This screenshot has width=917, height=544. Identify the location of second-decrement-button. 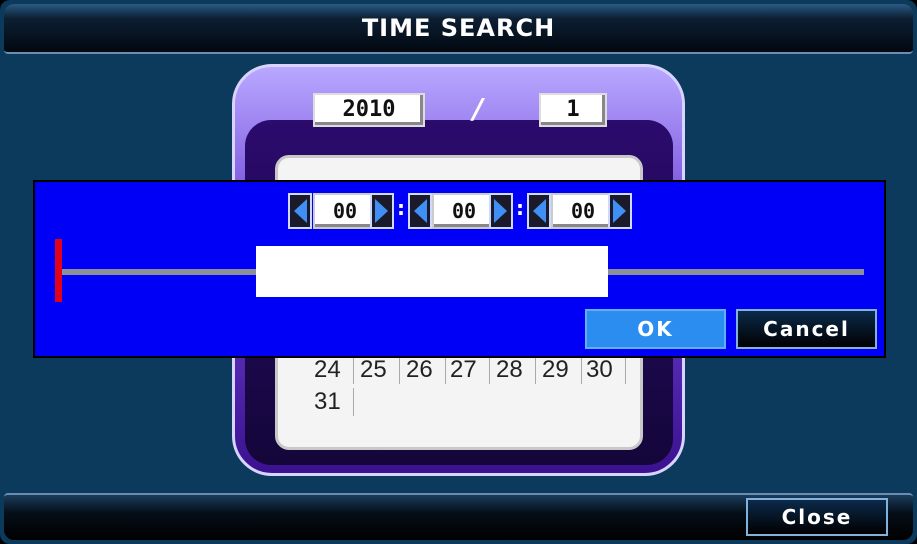
(539, 211).